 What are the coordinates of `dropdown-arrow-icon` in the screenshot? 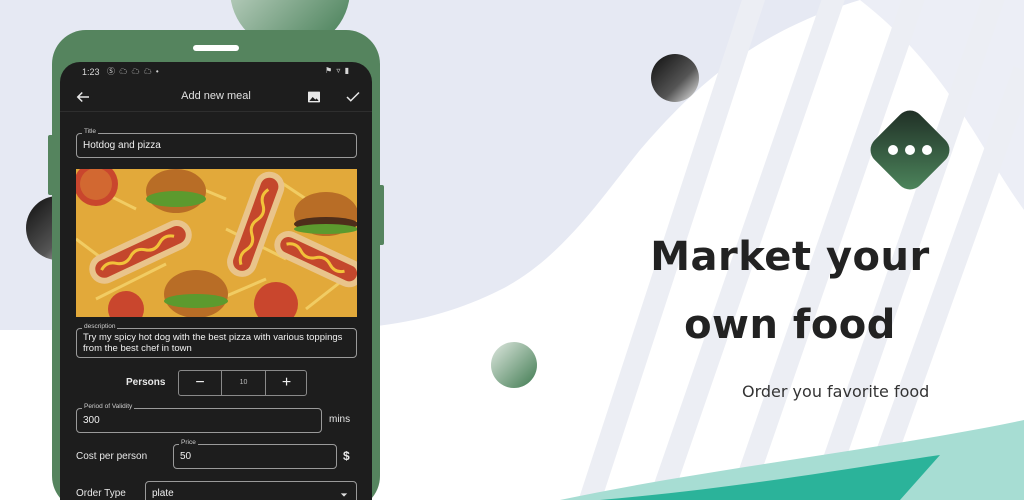 It's located at (344, 495).